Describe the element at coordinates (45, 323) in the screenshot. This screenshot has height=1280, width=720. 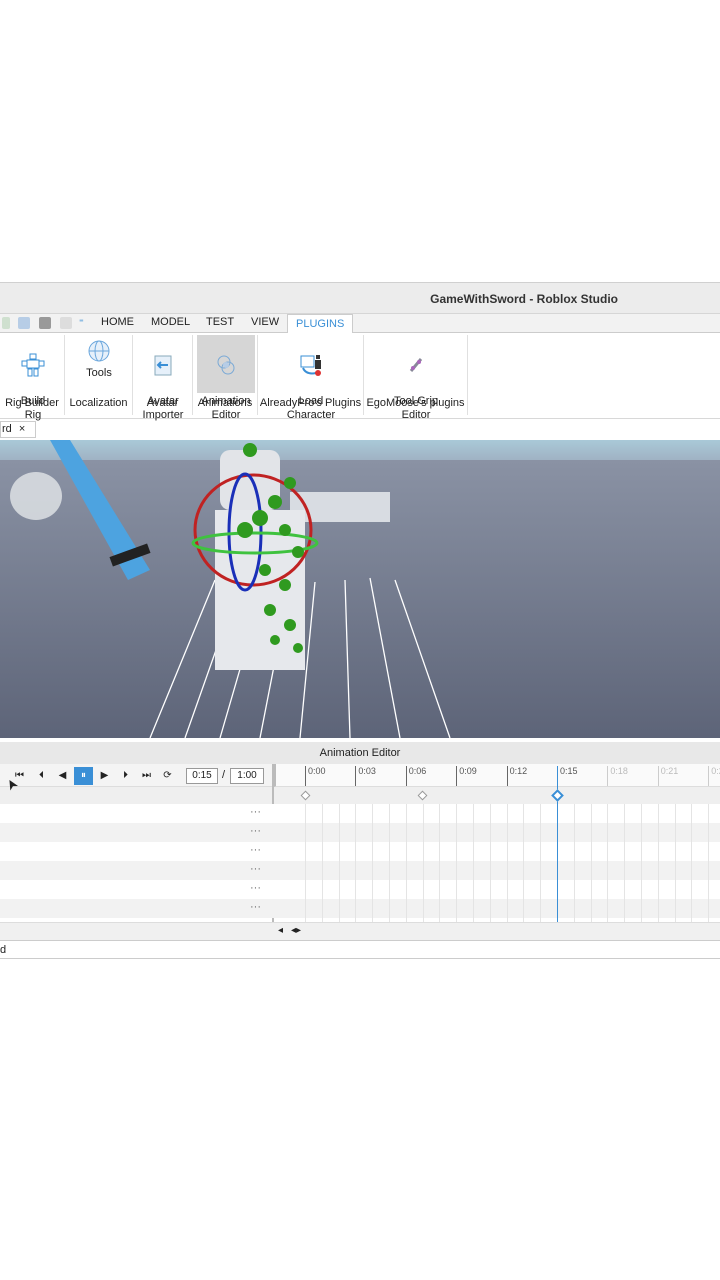
I see `stop-icon` at that location.